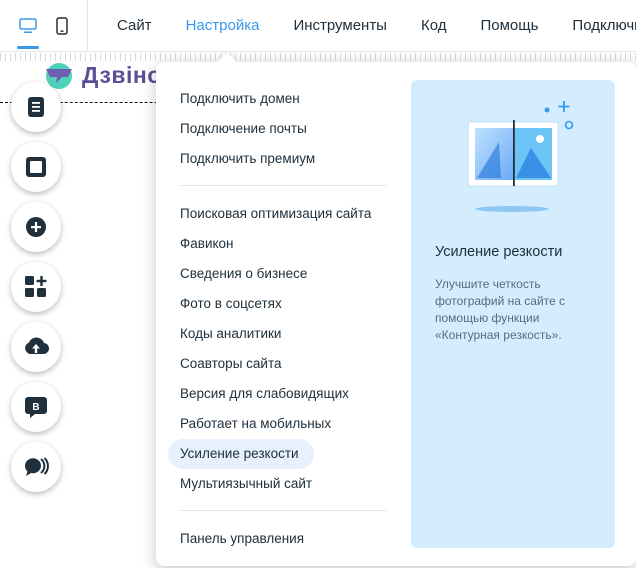 The height and width of the screenshot is (568, 636). I want to click on preview-title: Усиление резкости, so click(499, 252).